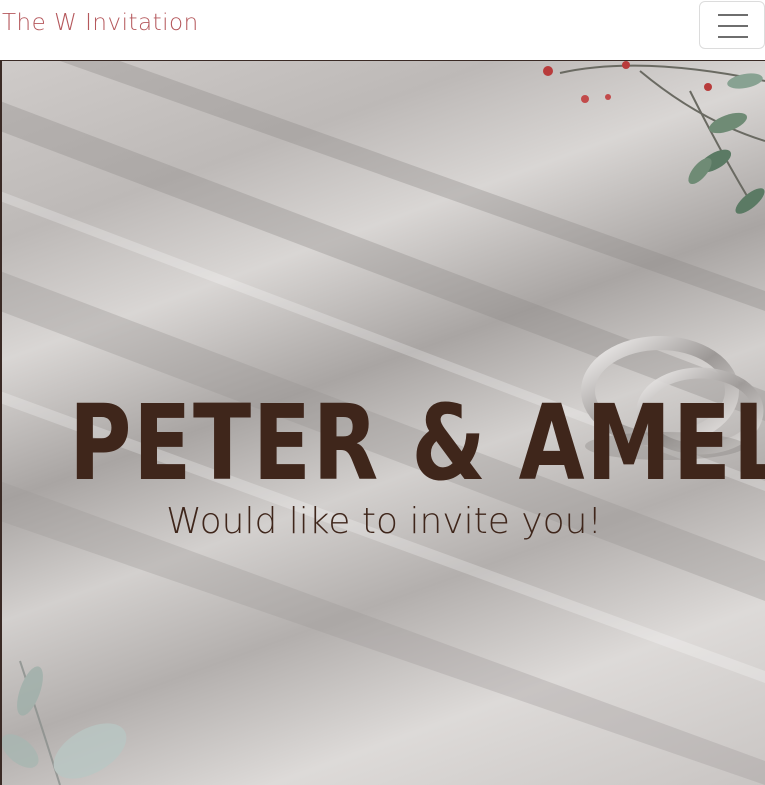 This screenshot has height=785, width=765. I want to click on couple-names-title: PETER & AMELIA, so click(416, 442).